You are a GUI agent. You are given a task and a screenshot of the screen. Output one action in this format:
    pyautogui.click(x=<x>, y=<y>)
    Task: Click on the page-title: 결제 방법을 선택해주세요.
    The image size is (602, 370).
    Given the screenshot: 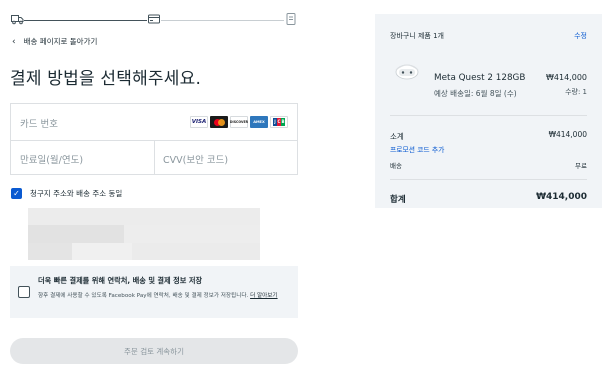 What is the action you would take?
    pyautogui.click(x=106, y=79)
    